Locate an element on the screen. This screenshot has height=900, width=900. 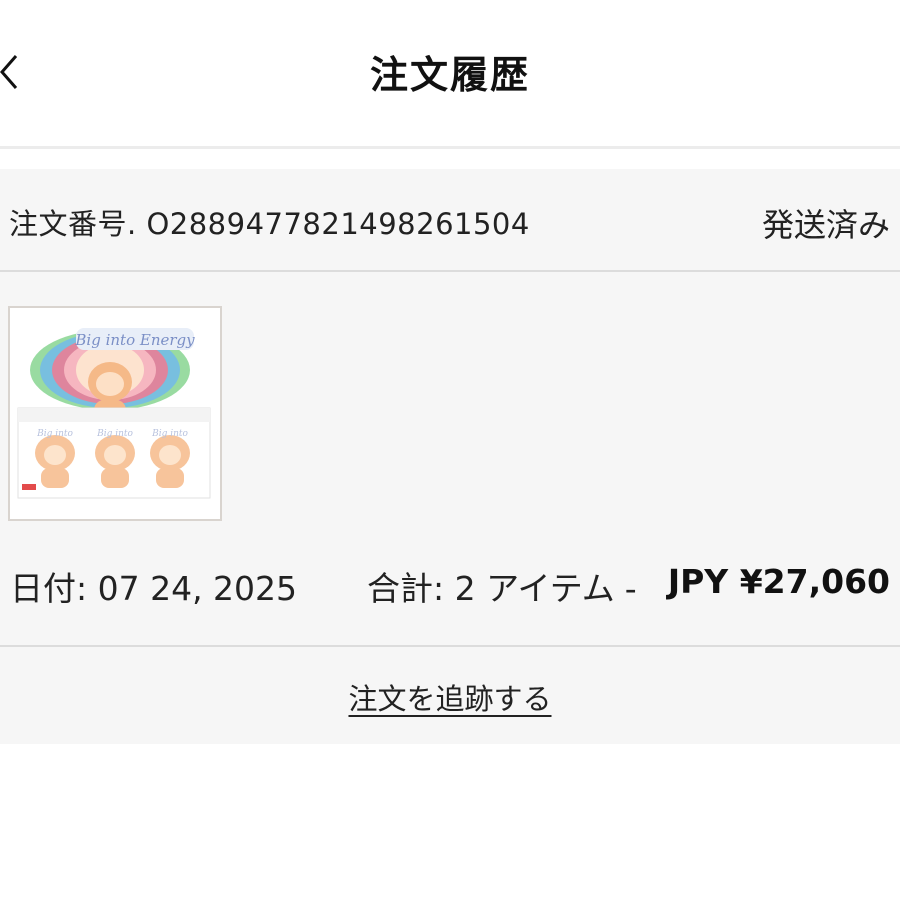
order-header-row: 注文番号. O288947782149826150​4 発送済み is located at coordinates (450, 220).